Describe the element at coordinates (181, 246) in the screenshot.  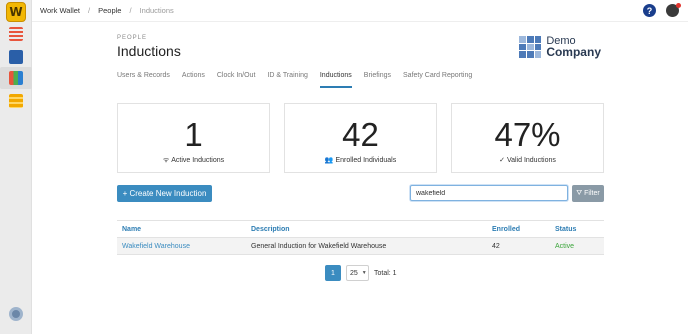
I see `induction-name-link: Wakefield Warehouse` at that location.